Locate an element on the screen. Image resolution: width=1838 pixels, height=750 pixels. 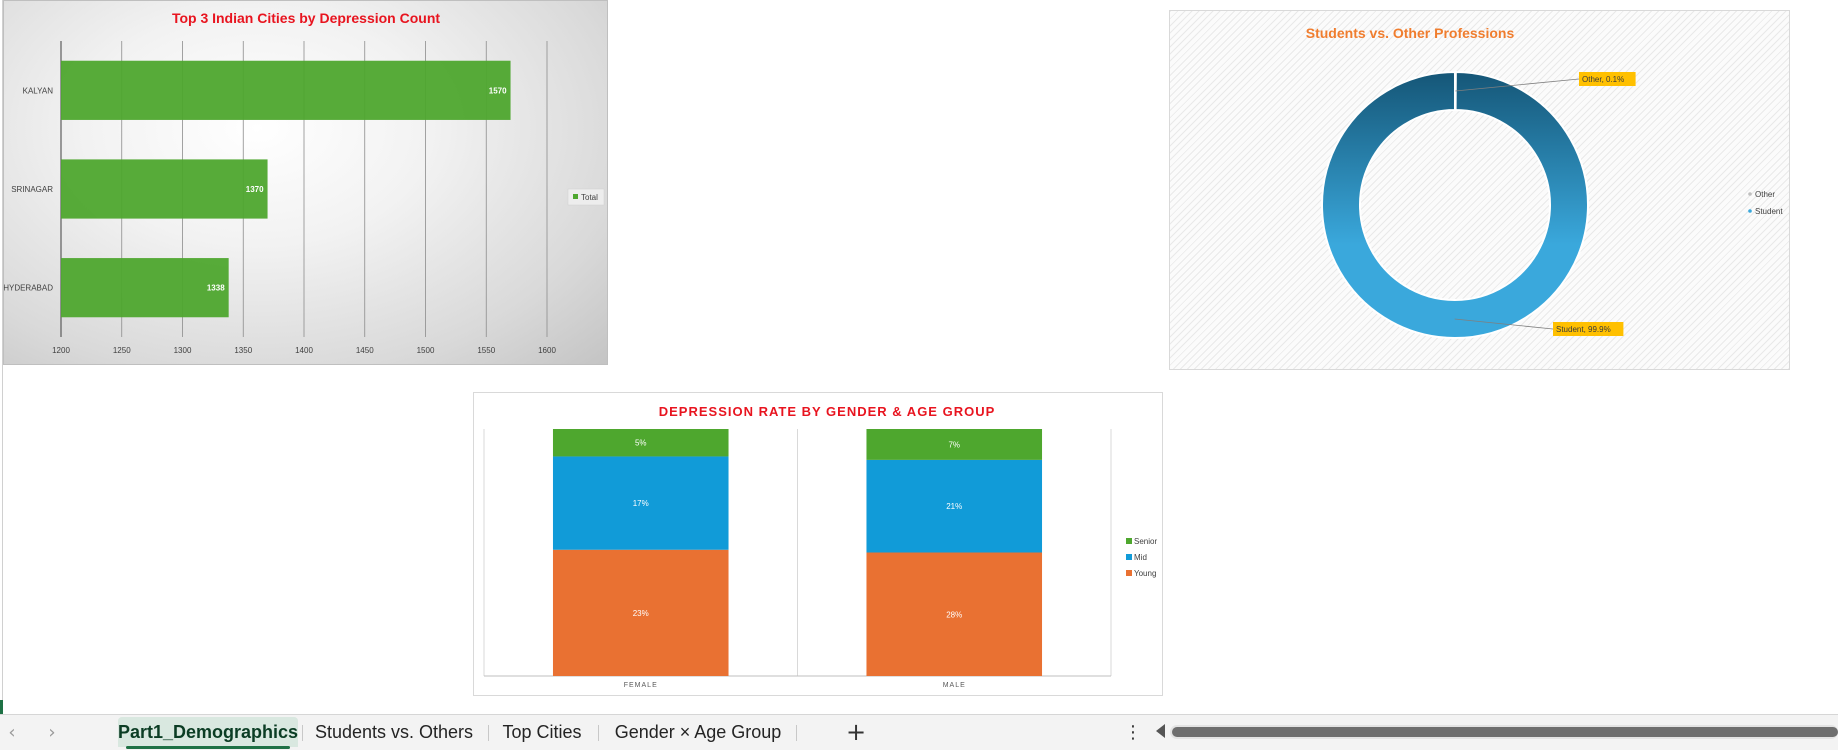
x-tick-label: 1250 is located at coordinates (122, 350).